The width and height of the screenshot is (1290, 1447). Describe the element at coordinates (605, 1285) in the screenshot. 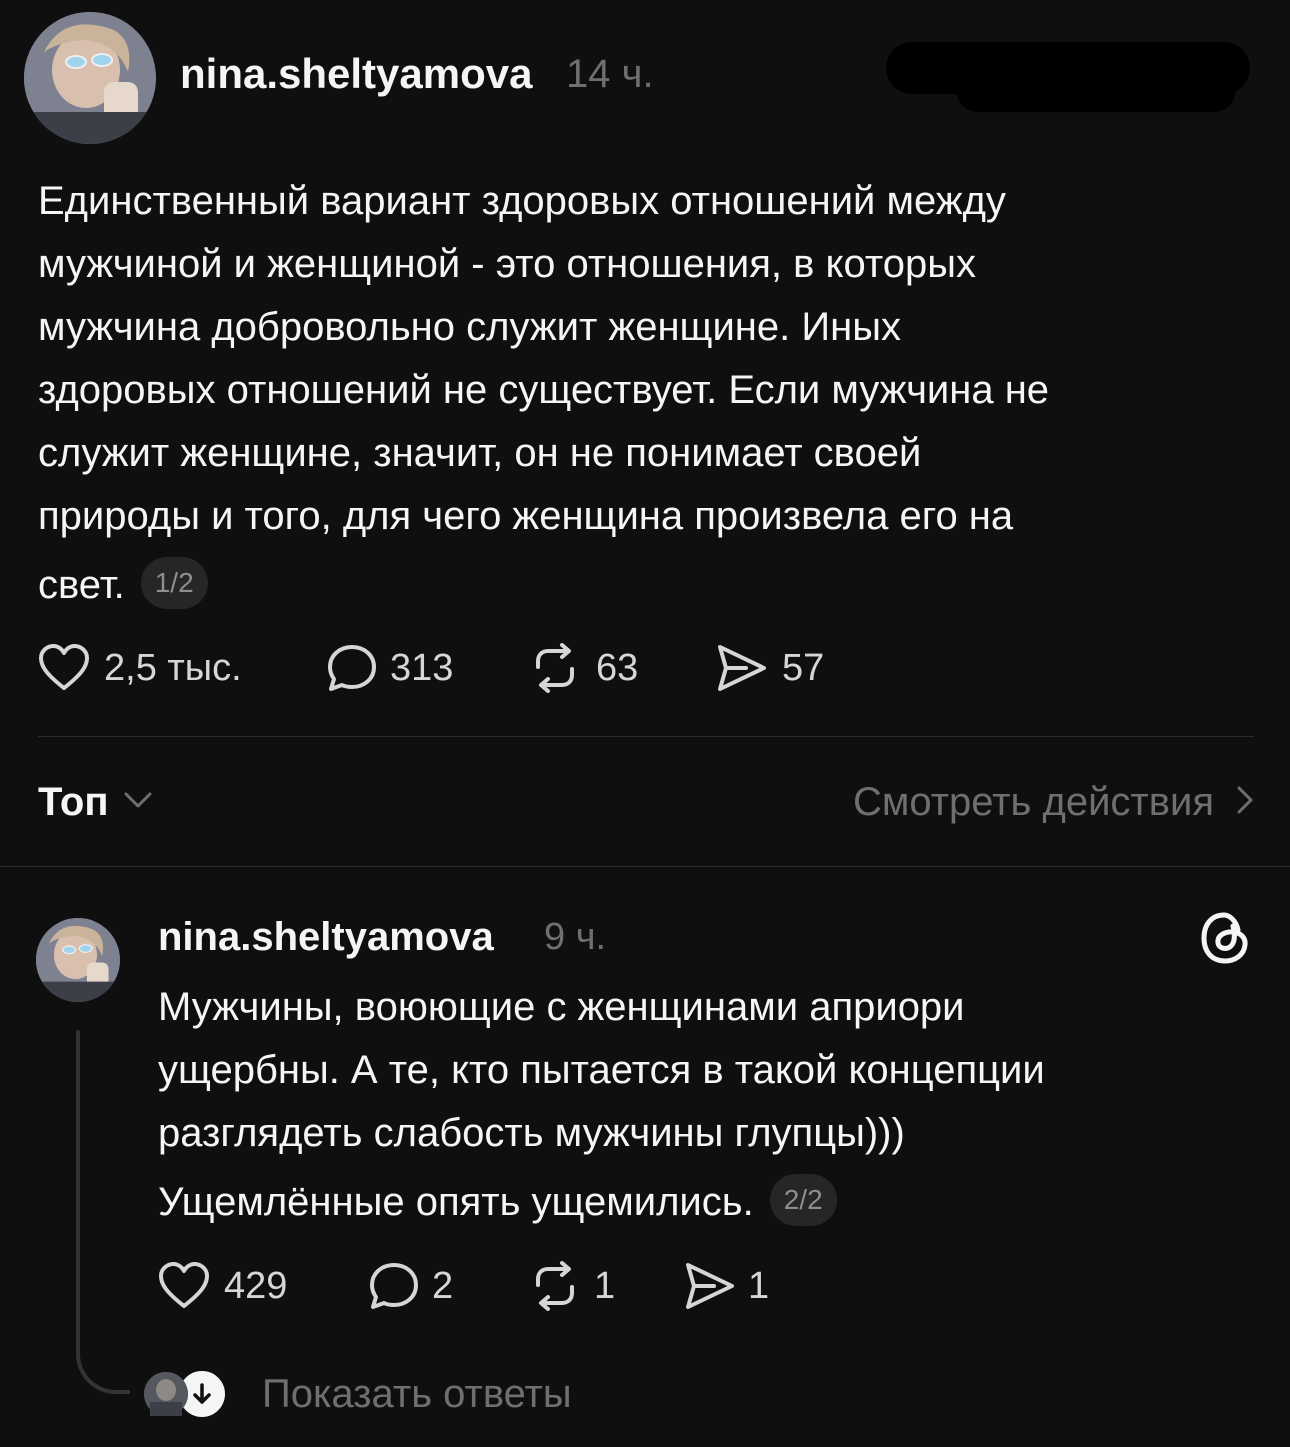

I see `reply-repost-count: 1` at that location.